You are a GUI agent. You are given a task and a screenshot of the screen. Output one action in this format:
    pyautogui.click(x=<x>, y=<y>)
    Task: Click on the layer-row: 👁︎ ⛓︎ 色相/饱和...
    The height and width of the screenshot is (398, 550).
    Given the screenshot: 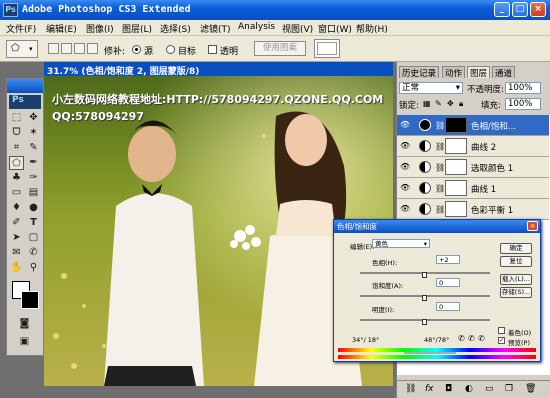 What is the action you would take?
    pyautogui.click(x=473, y=125)
    